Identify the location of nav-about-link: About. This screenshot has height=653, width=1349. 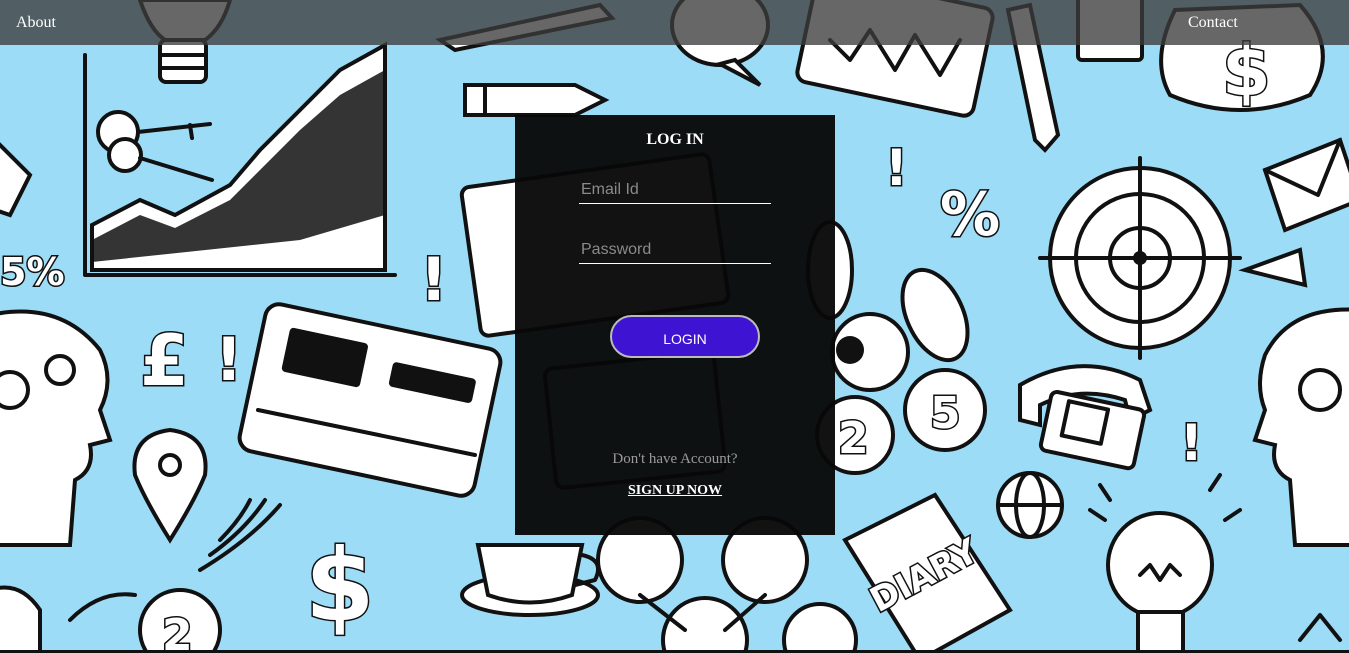
(36, 23).